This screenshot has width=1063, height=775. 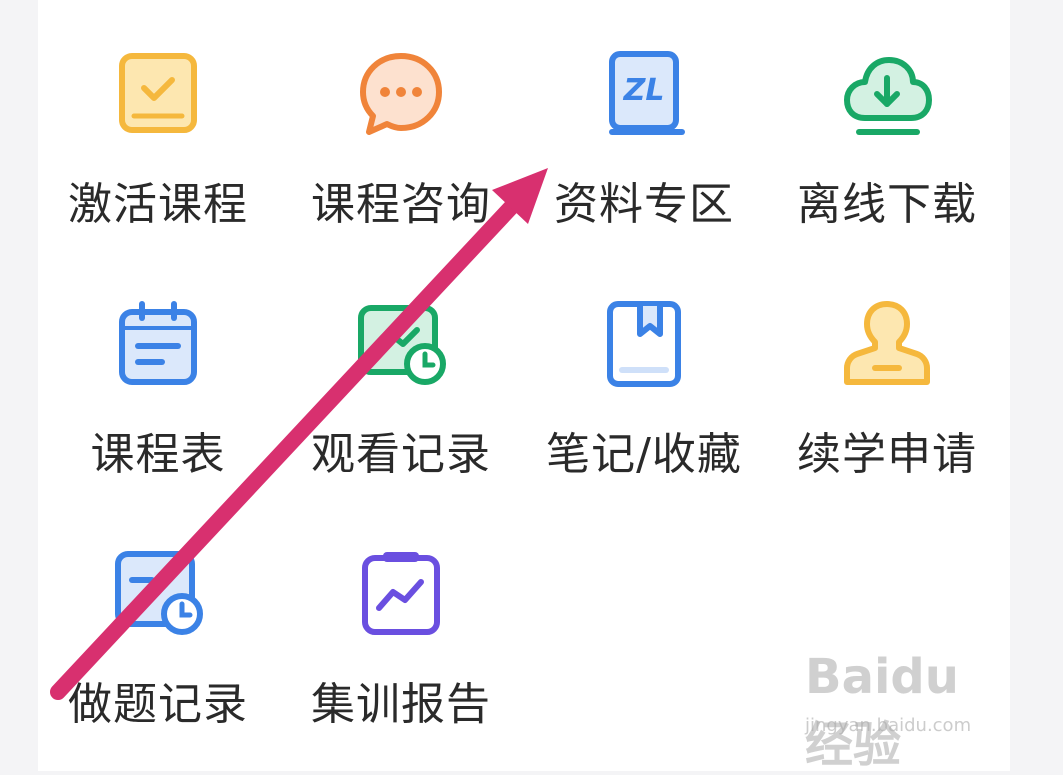 I want to click on menu-item-label: 离线下载, so click(x=887, y=204).